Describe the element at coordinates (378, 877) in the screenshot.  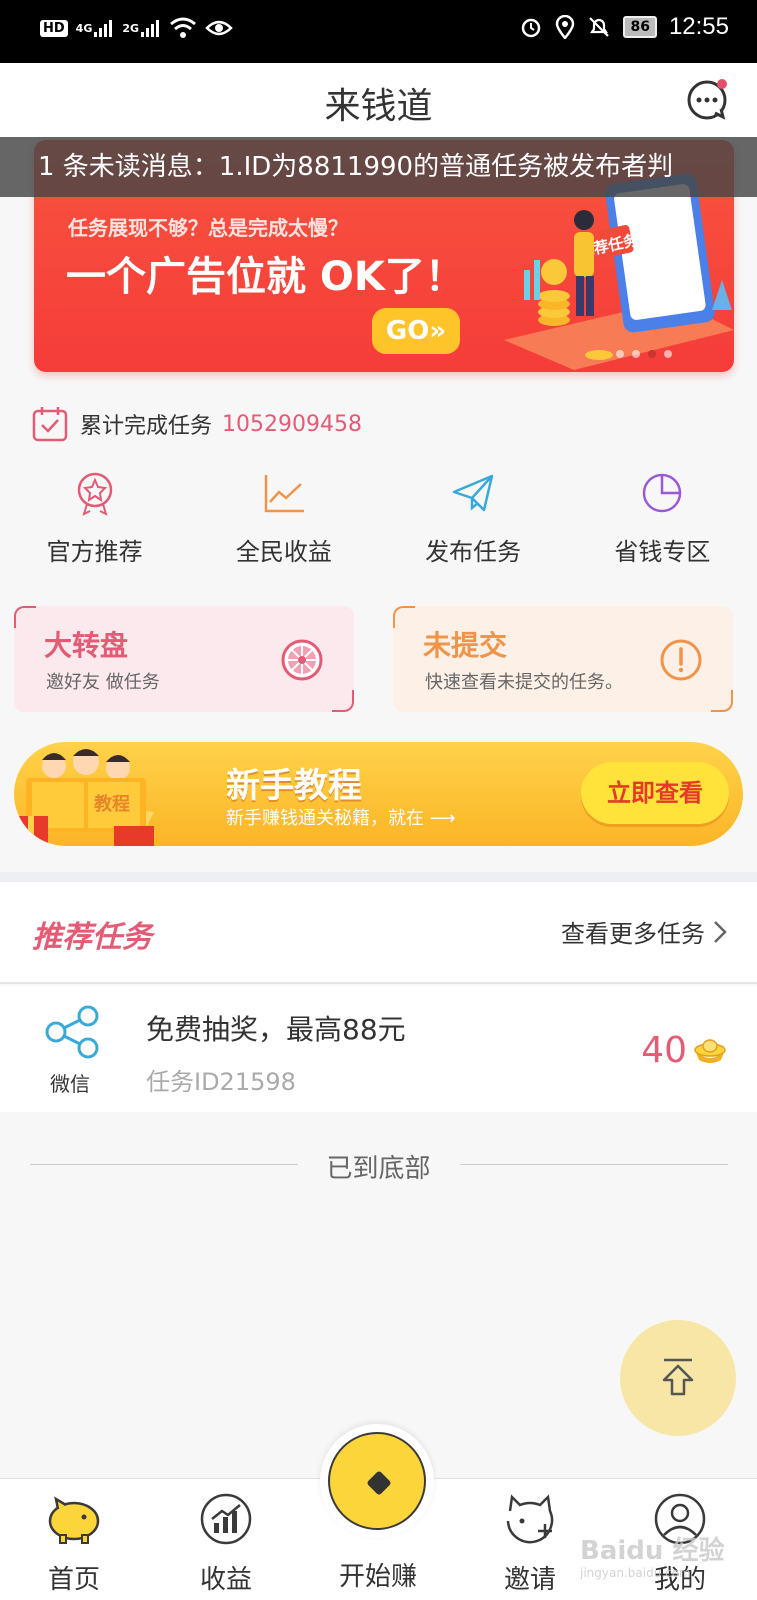
I see `section-divider` at that location.